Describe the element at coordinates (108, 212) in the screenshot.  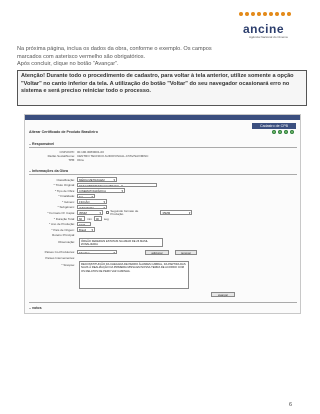
I see `formato-checkbox` at that location.